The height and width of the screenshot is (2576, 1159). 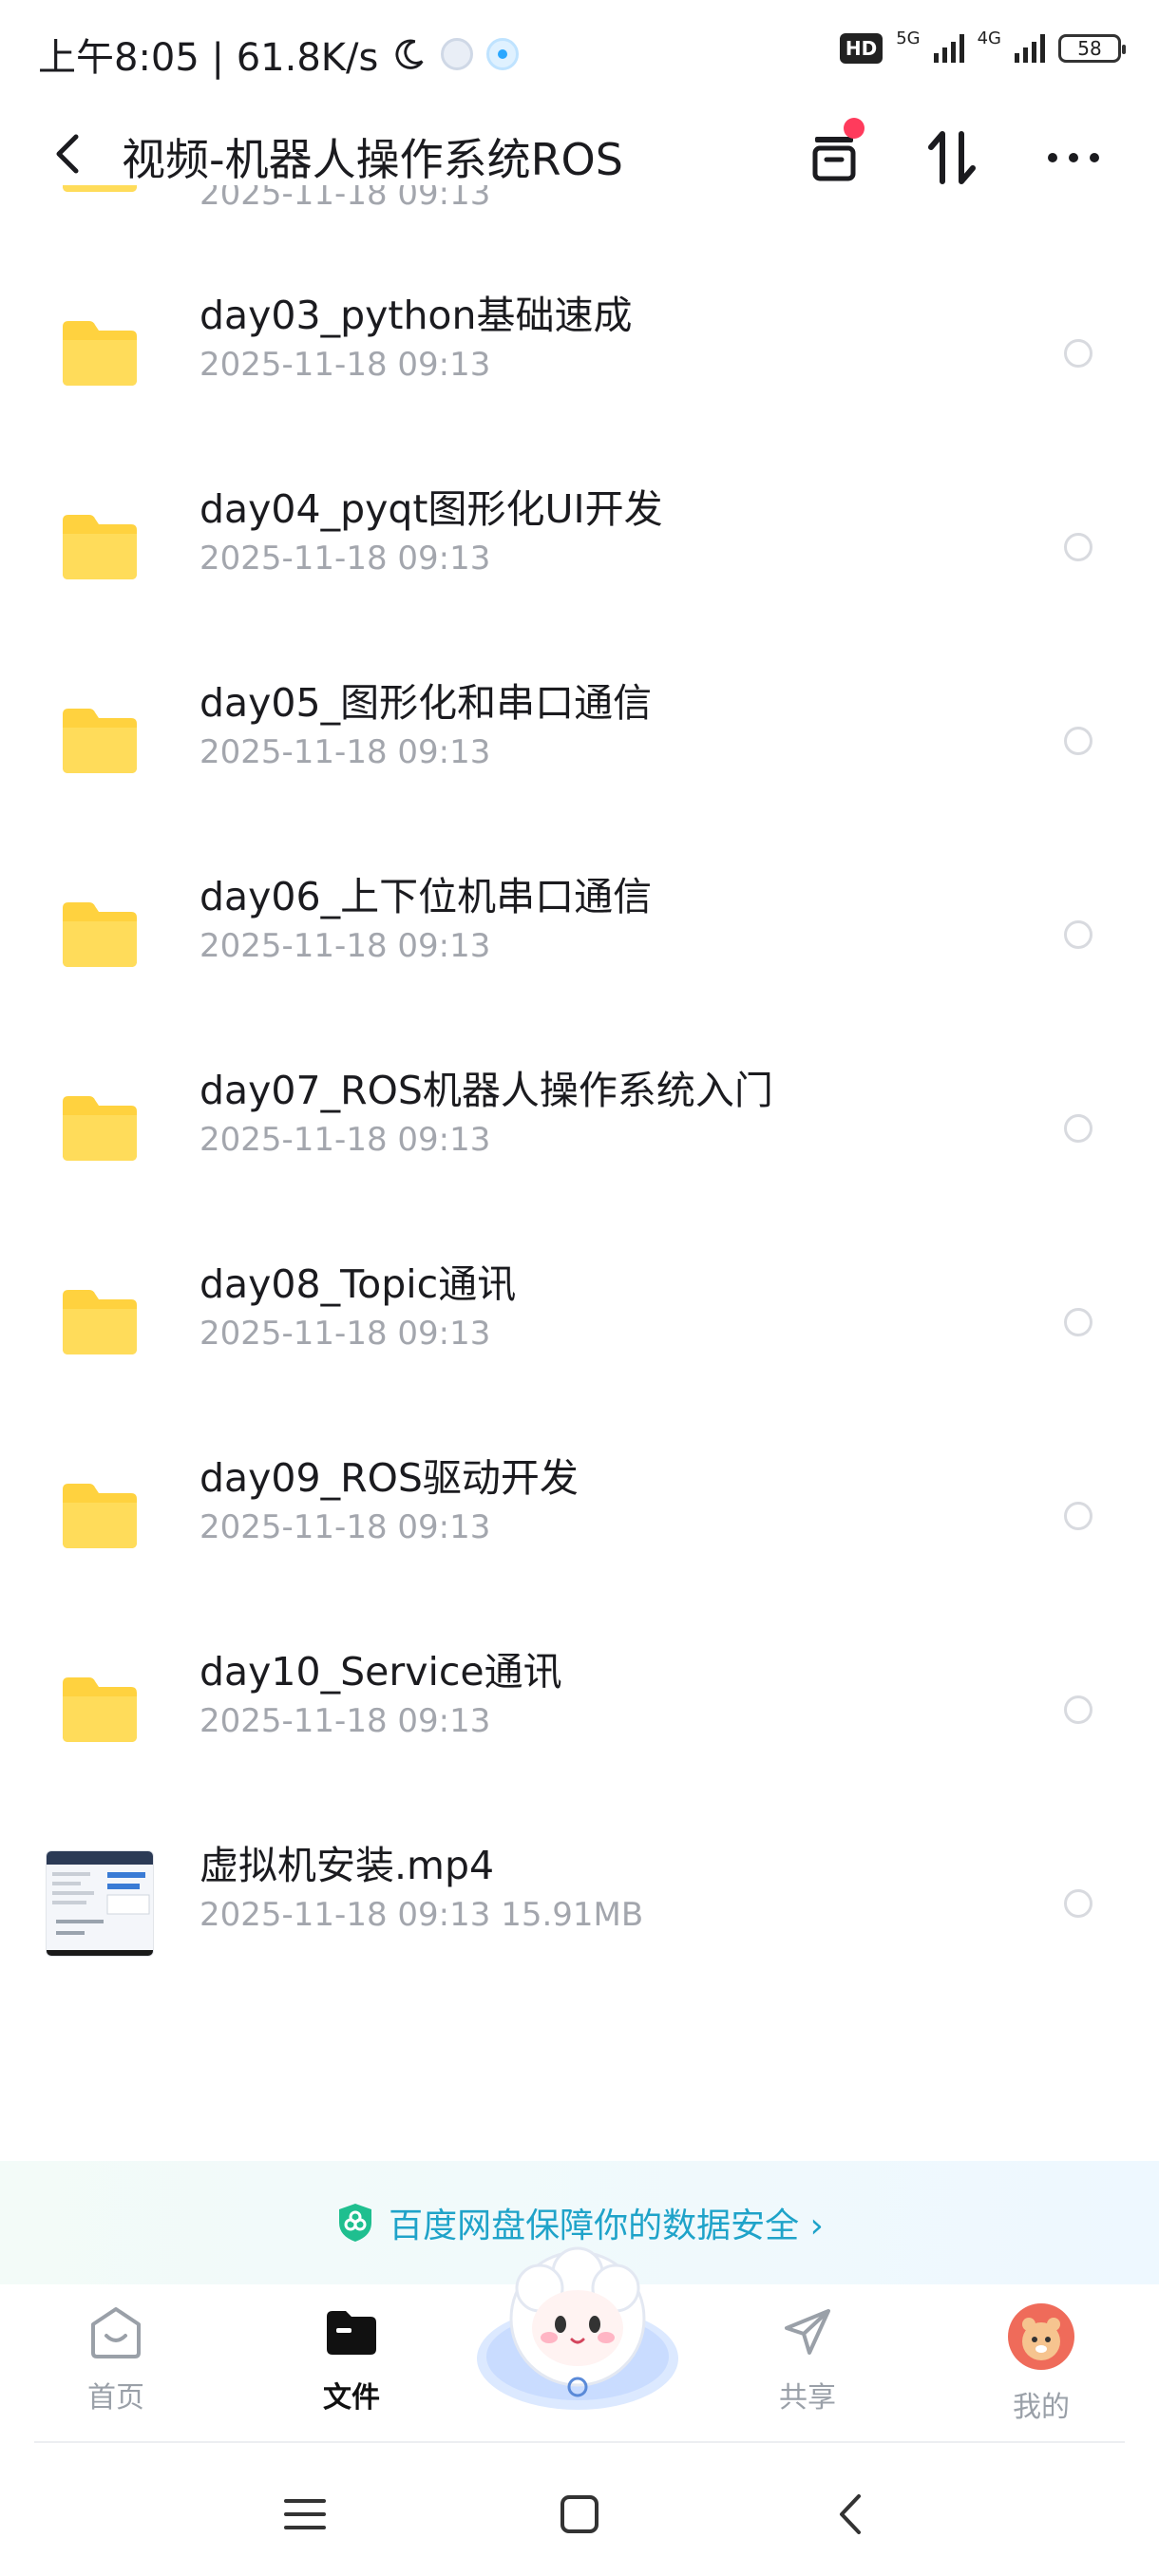 I want to click on moon-icon, so click(x=409, y=54).